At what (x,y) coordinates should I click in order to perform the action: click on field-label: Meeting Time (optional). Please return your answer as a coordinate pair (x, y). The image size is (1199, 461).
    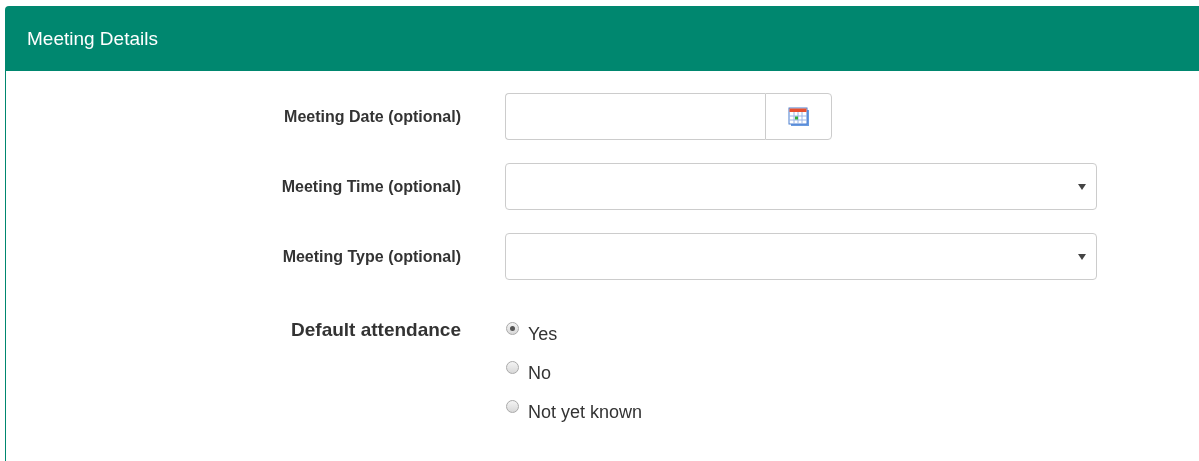
    Looking at the image, I should click on (371, 186).